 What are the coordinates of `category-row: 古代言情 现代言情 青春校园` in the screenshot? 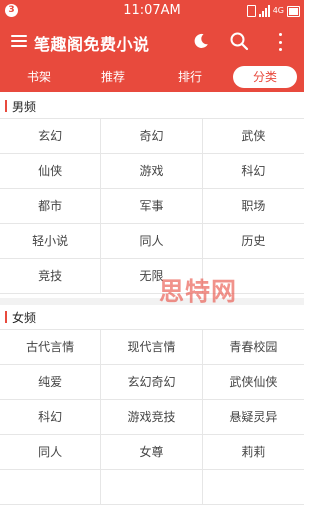 It's located at (152, 347).